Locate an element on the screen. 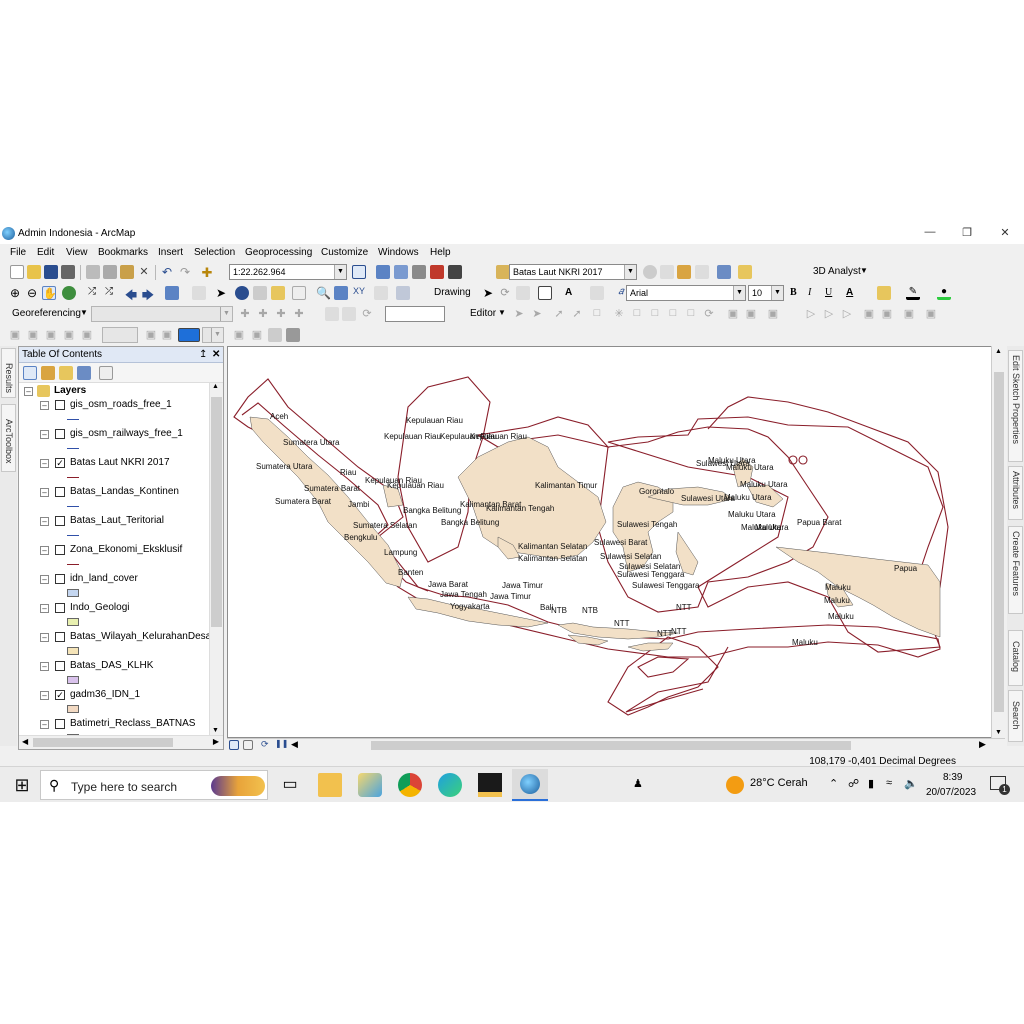 The image size is (1024, 1024). taskbar-search-box: ⚲ Type here to search is located at coordinates (154, 785).